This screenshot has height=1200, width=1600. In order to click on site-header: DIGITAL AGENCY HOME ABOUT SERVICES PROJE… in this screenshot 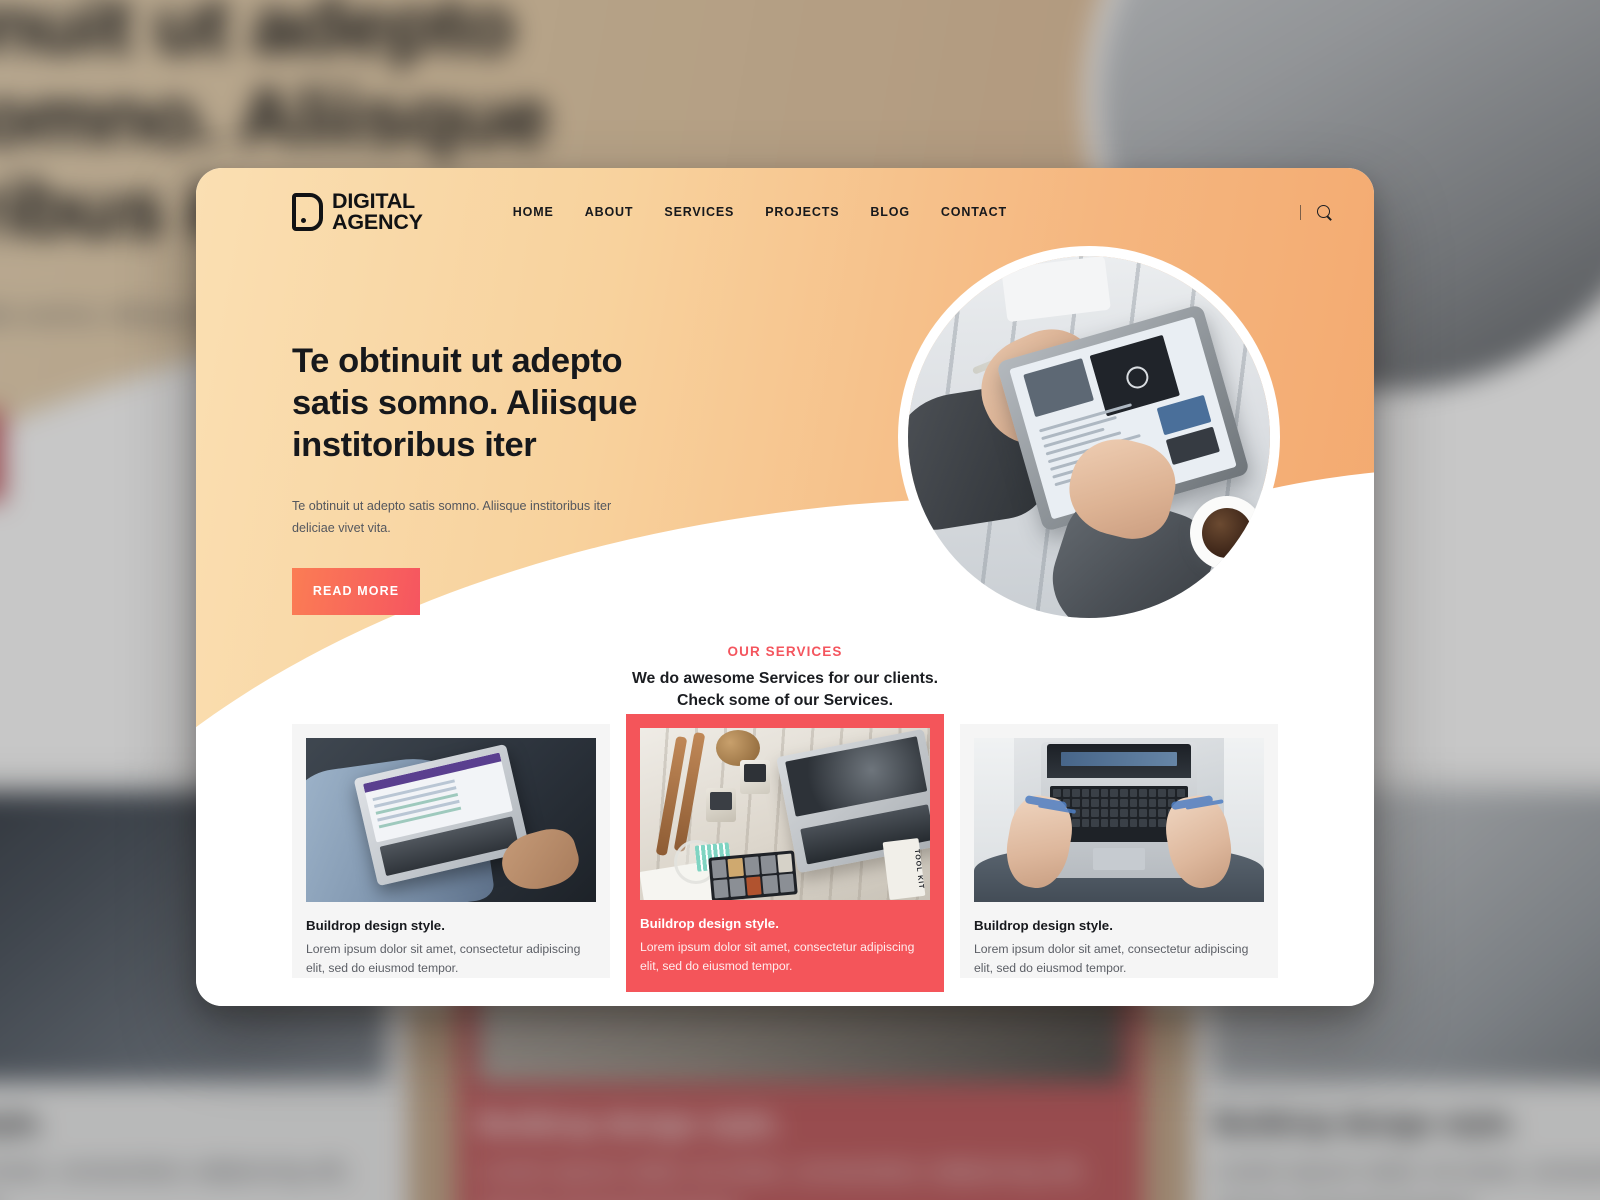, I will do `click(785, 212)`.